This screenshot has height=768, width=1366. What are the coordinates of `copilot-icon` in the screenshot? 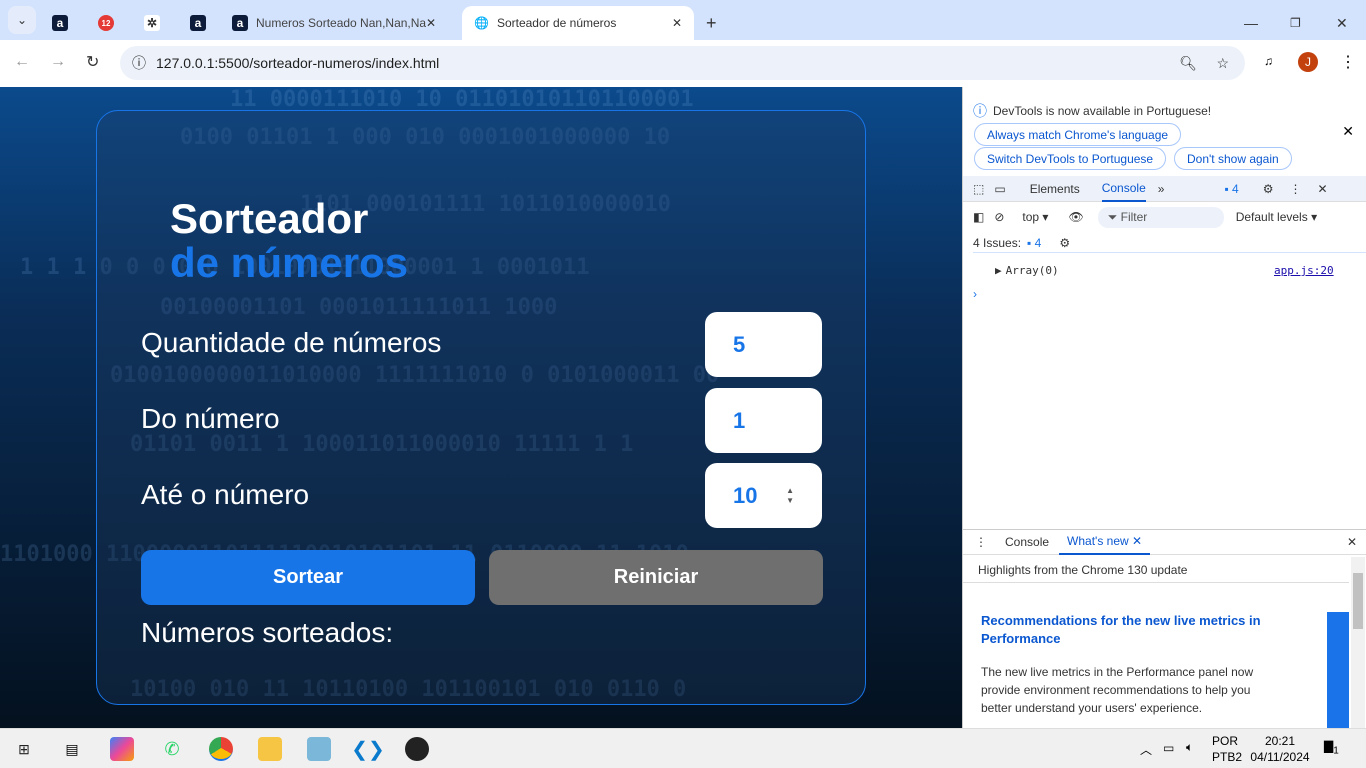 It's located at (122, 749).